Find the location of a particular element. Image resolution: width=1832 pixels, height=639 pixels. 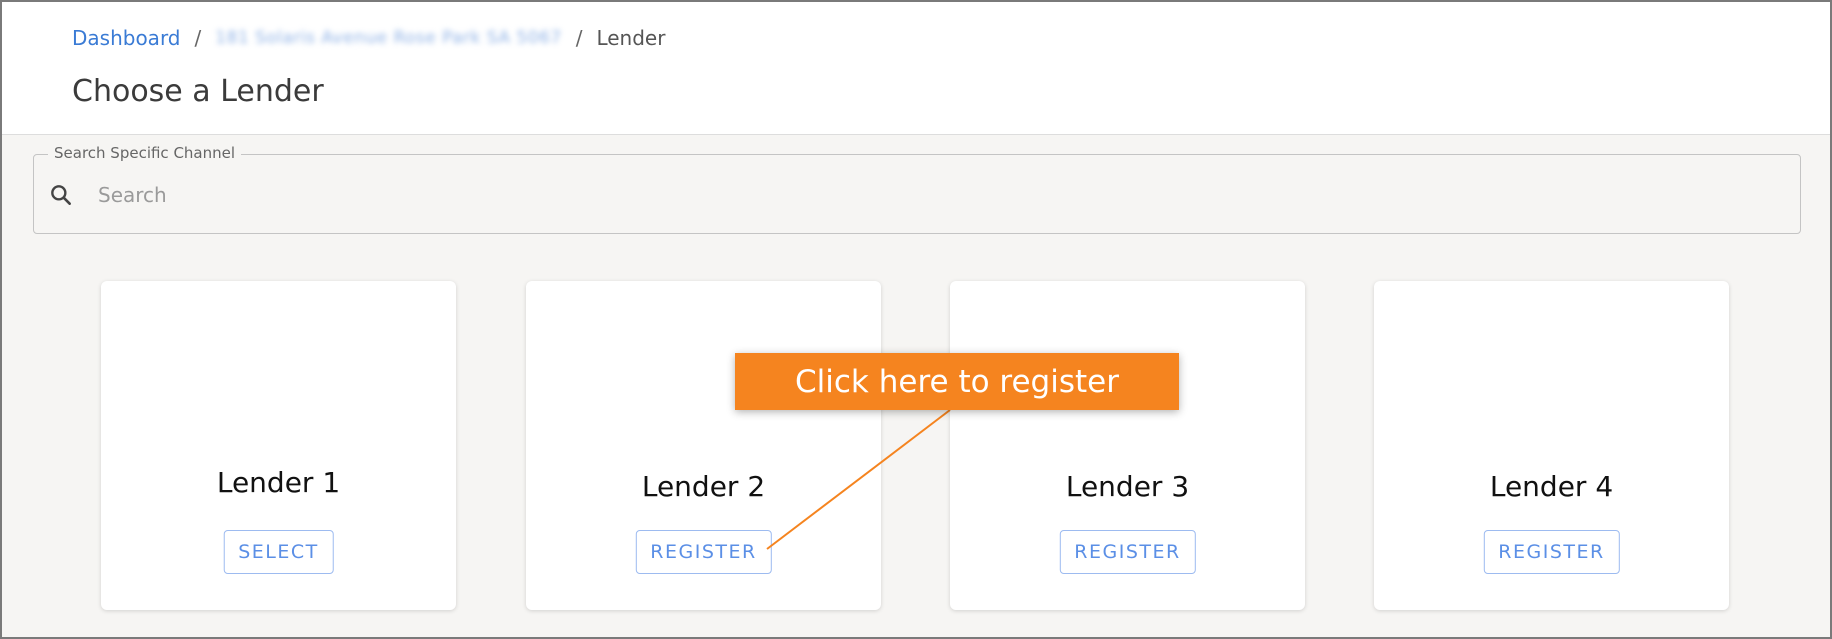

page-title: Choose a Lender is located at coordinates (198, 91).